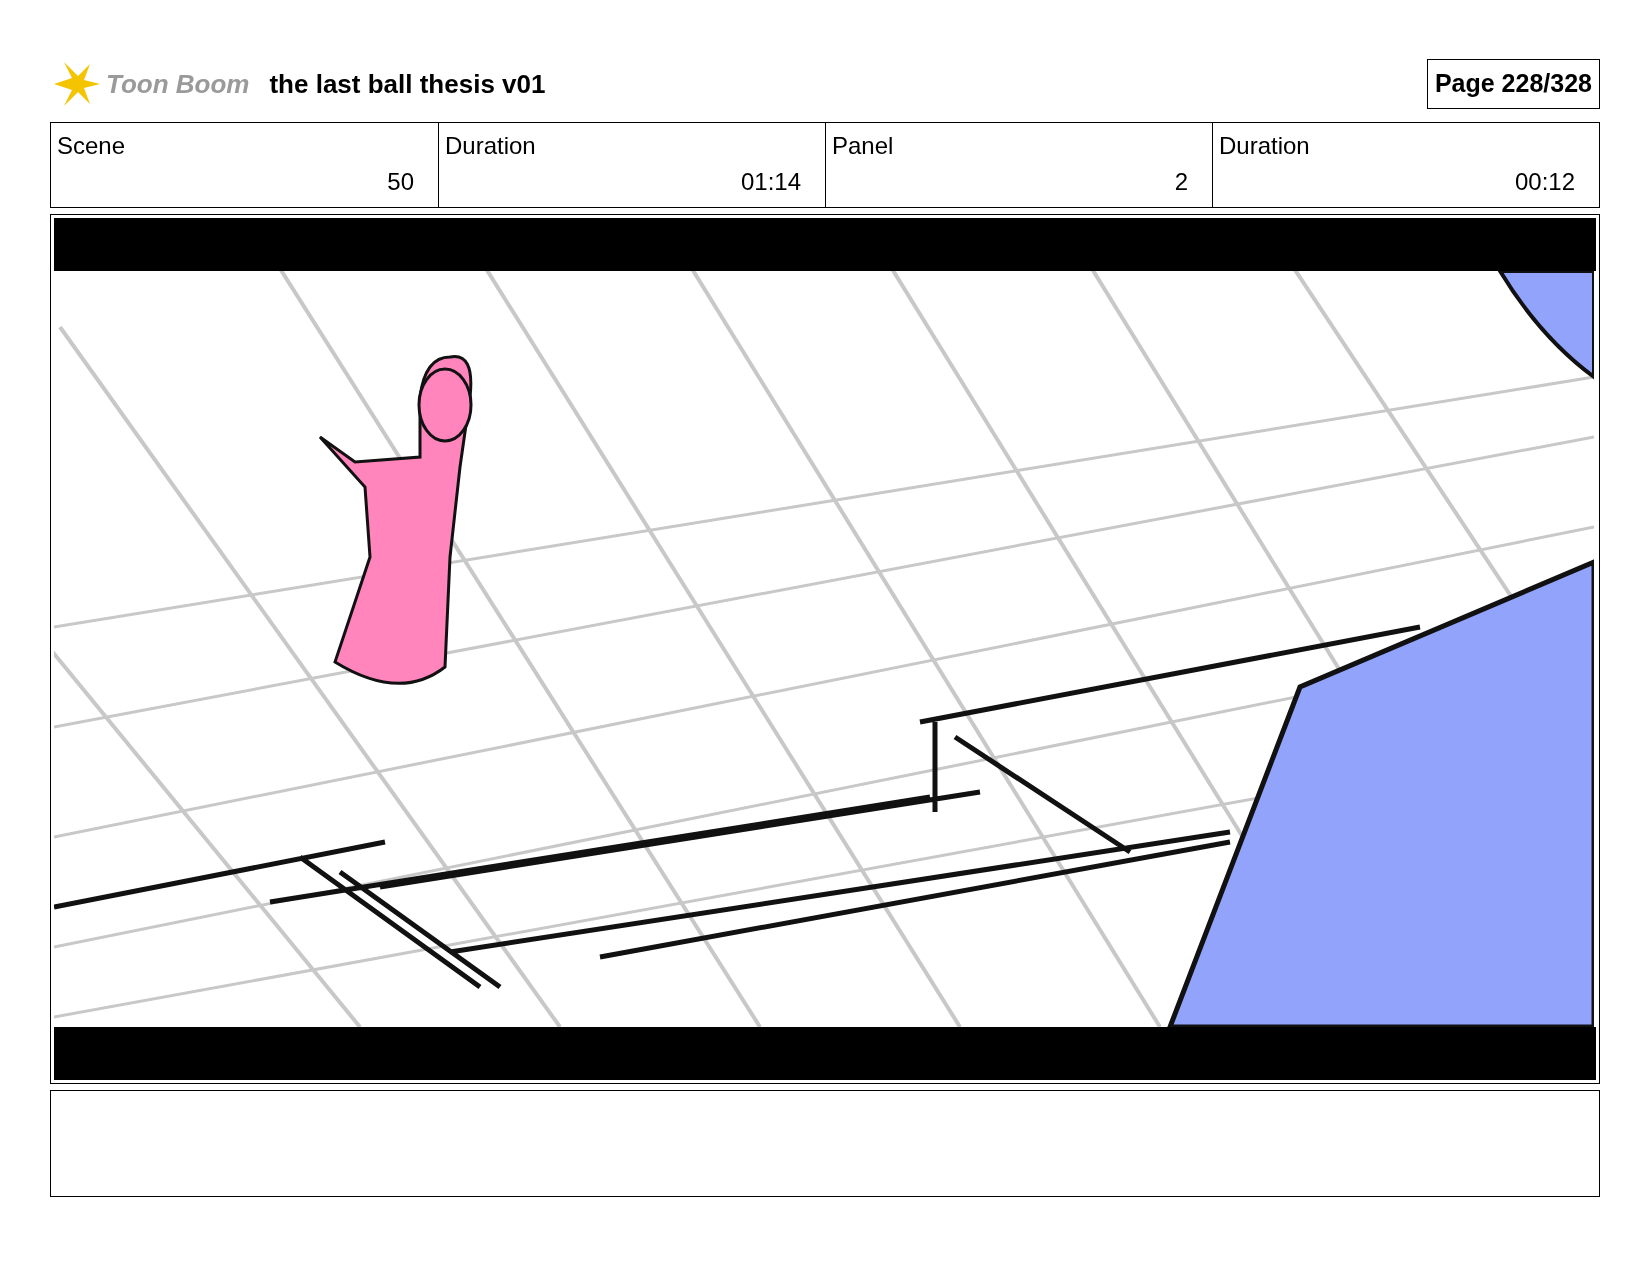 This screenshot has height=1275, width=1650. I want to click on field-value: 00:12, so click(1544, 182).